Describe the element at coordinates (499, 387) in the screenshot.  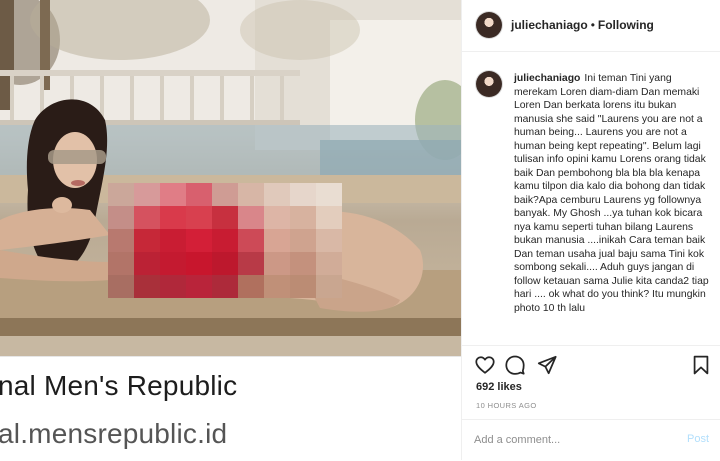
I see `likes-count: 692 likes` at that location.